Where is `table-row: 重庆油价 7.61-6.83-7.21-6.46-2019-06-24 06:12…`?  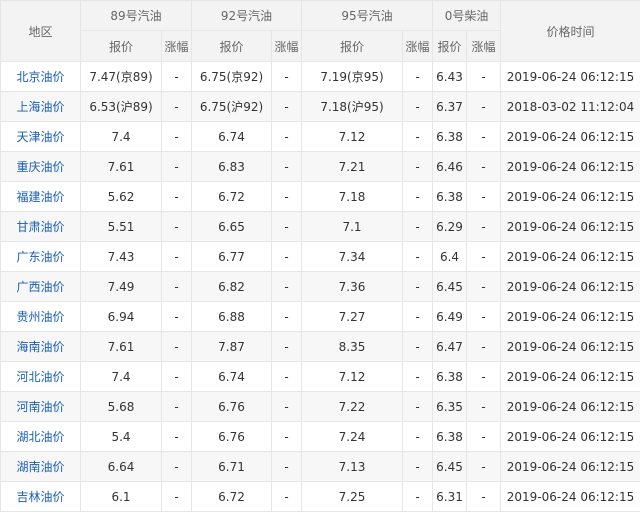
table-row: 重庆油价 7.61-6.83-7.21-6.46-2019-06-24 06:12… is located at coordinates (320, 166).